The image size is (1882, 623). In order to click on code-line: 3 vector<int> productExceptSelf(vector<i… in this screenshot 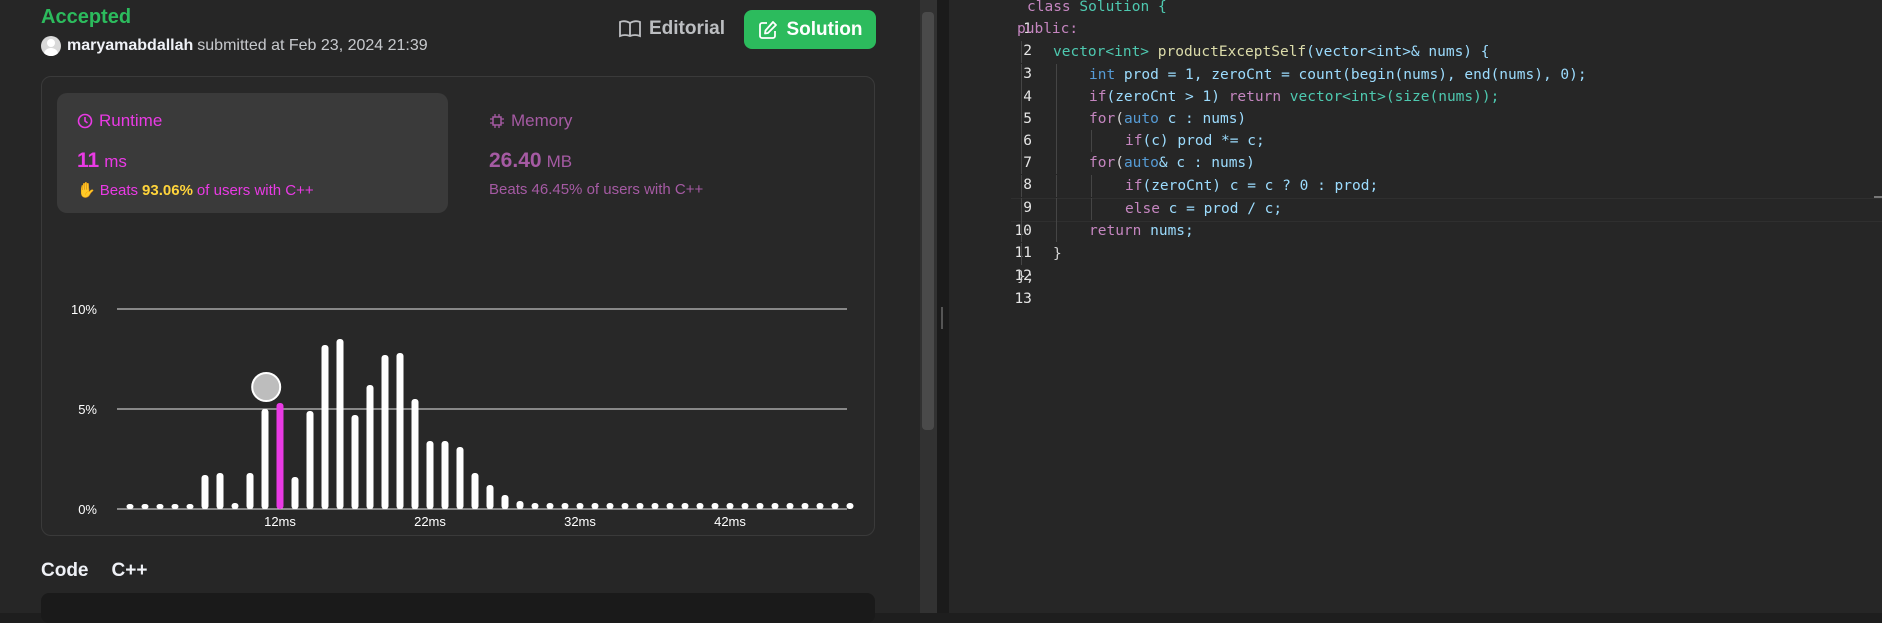, I will do `click(1219, 61)`.